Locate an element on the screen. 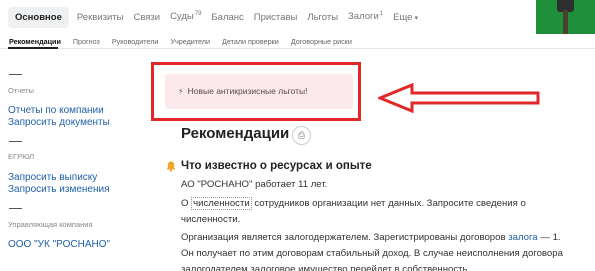  tab-main: Основное is located at coordinates (38, 17).